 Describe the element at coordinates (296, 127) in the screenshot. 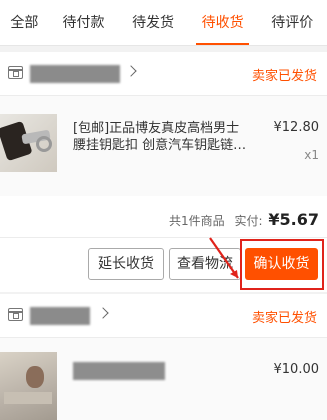

I see `product-price: ¥12.80` at that location.